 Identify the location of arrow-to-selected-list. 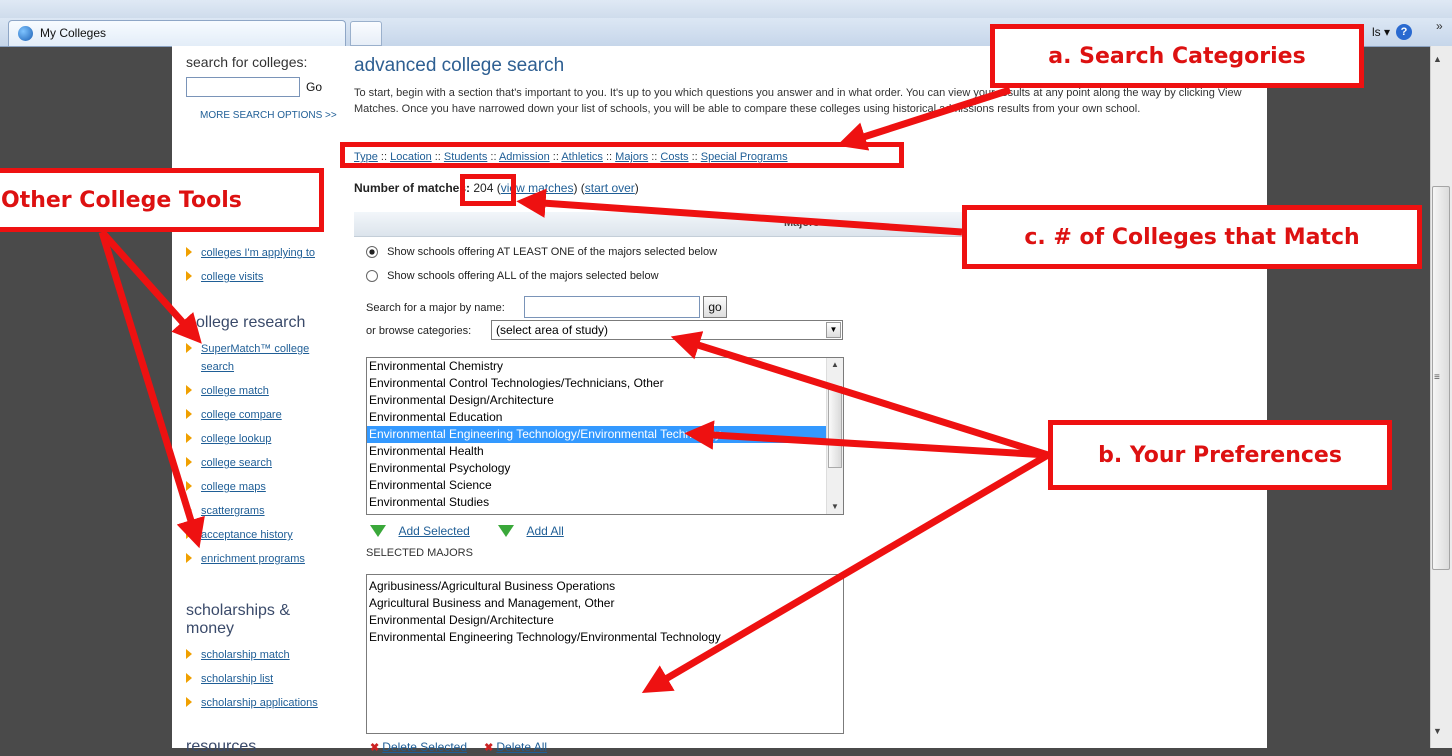
(845, 572).